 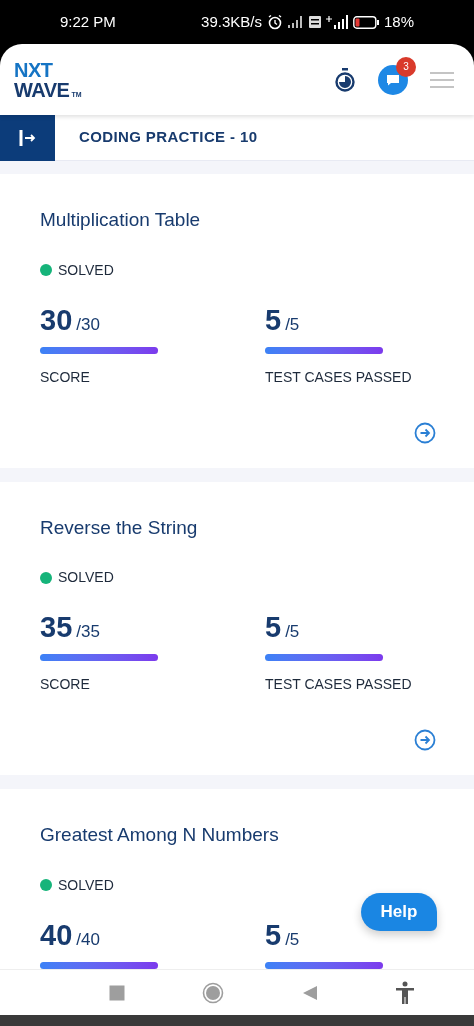 I want to click on battery-percent: 18%, so click(x=398, y=21).